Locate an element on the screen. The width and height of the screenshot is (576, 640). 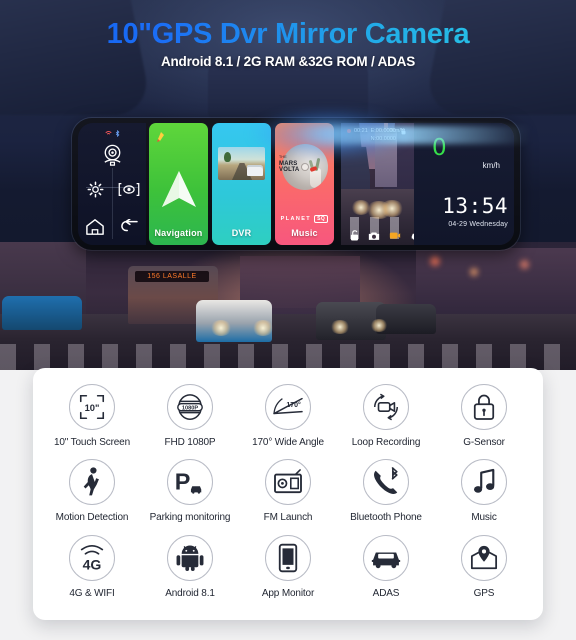
app-card-dvr: DVR is located at coordinates (241, 184).